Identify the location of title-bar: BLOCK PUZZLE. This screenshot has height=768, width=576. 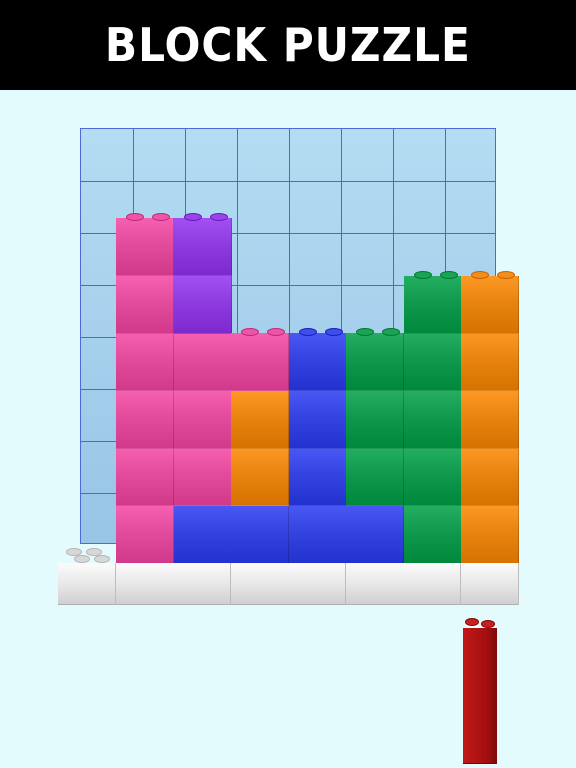
(288, 45).